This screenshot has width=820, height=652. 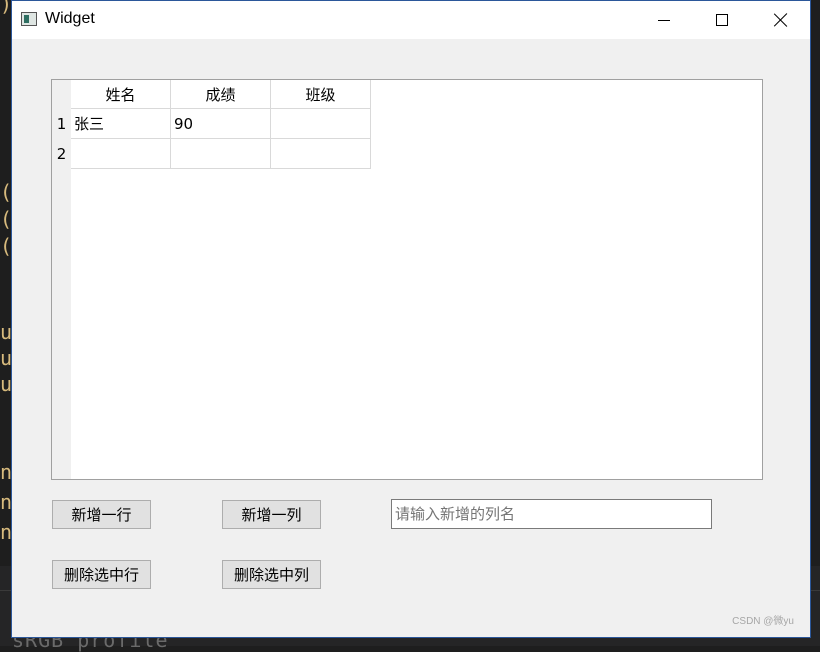 I want to click on add-column-button: 新增一列, so click(x=271, y=514).